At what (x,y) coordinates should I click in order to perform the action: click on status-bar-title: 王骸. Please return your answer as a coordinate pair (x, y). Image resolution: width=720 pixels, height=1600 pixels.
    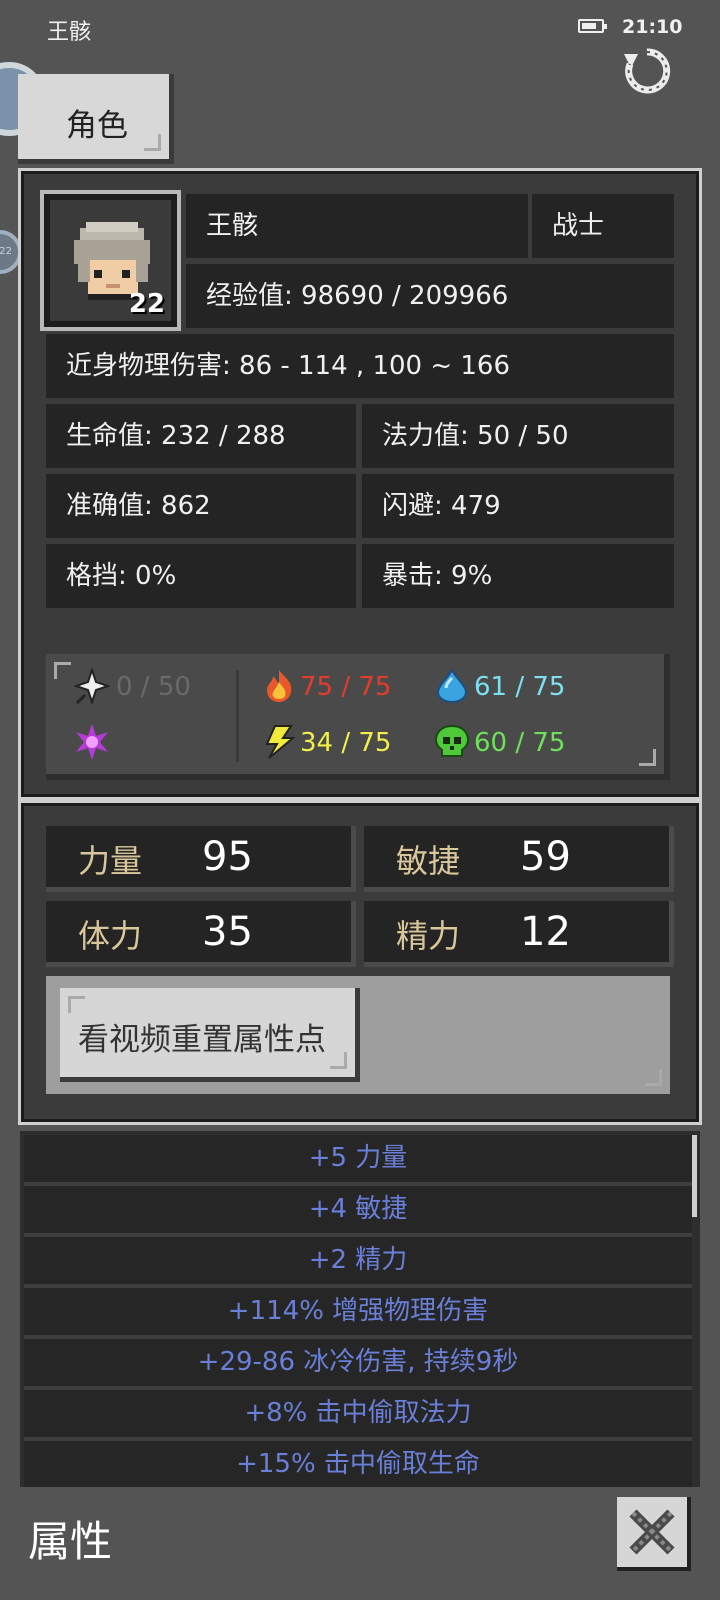
    Looking at the image, I should click on (69, 32).